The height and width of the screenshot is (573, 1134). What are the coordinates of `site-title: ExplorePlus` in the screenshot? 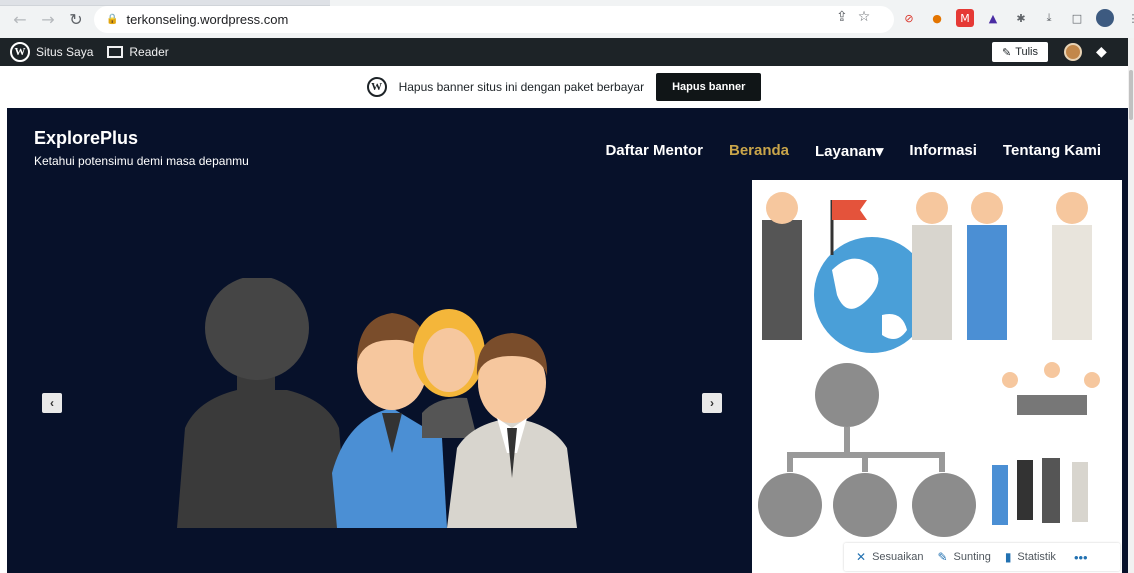 It's located at (86, 138).